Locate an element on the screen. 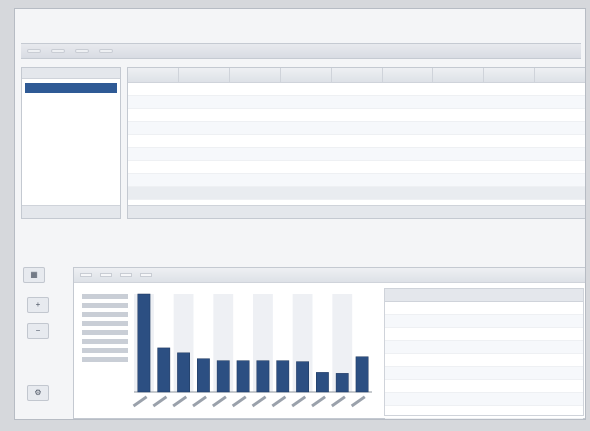 The width and height of the screenshot is (590, 431). grid-footer is located at coordinates (356, 211).